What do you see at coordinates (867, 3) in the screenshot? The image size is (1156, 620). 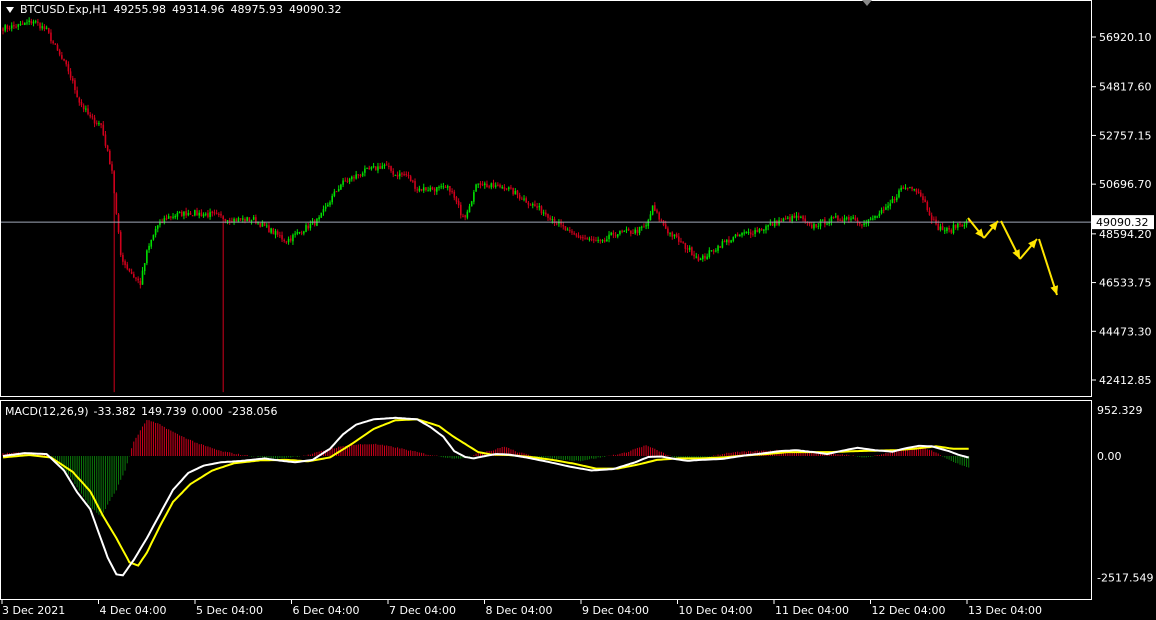 I see `chart-shift-marker` at bounding box center [867, 3].